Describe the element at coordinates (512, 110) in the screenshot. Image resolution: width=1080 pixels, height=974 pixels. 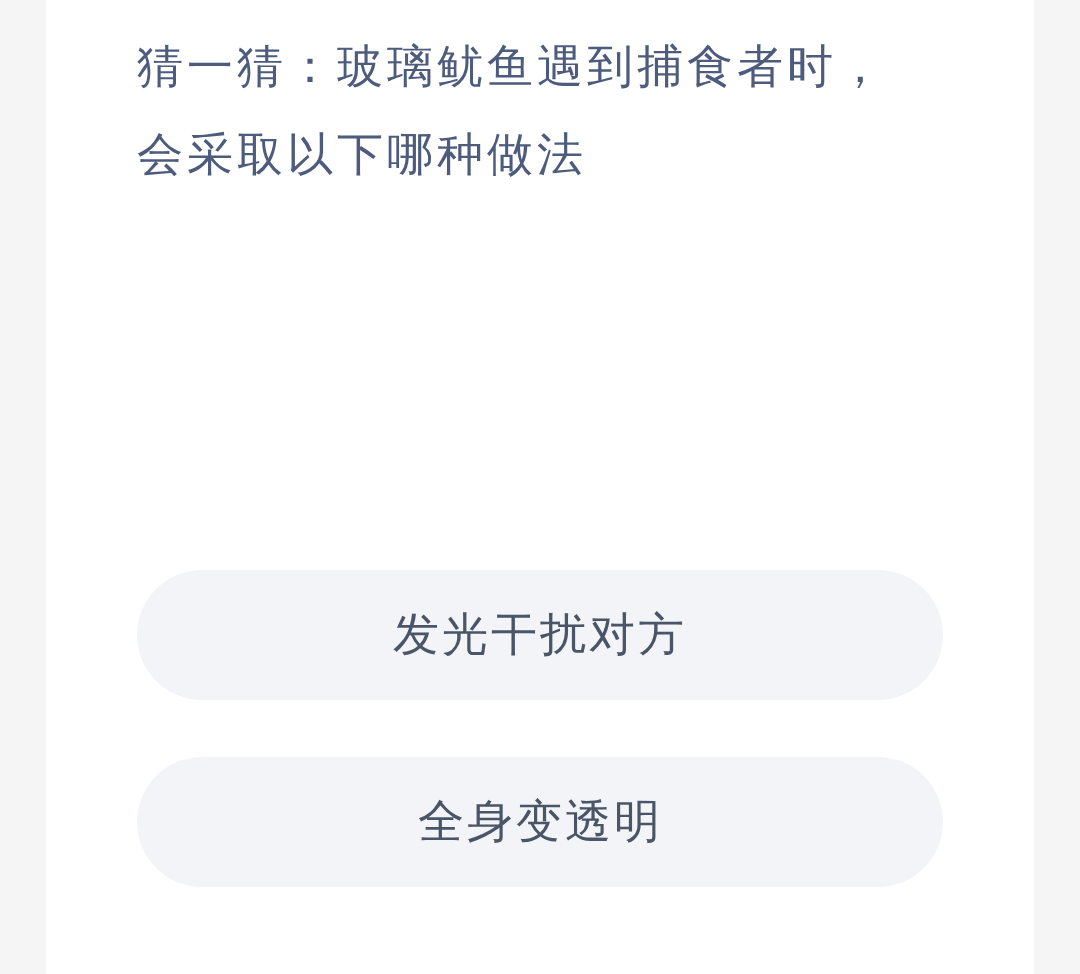
I see `question-text: 猜一猜：玻璃鱿鱼遇到捕食者时，会采取以下哪种做法` at that location.